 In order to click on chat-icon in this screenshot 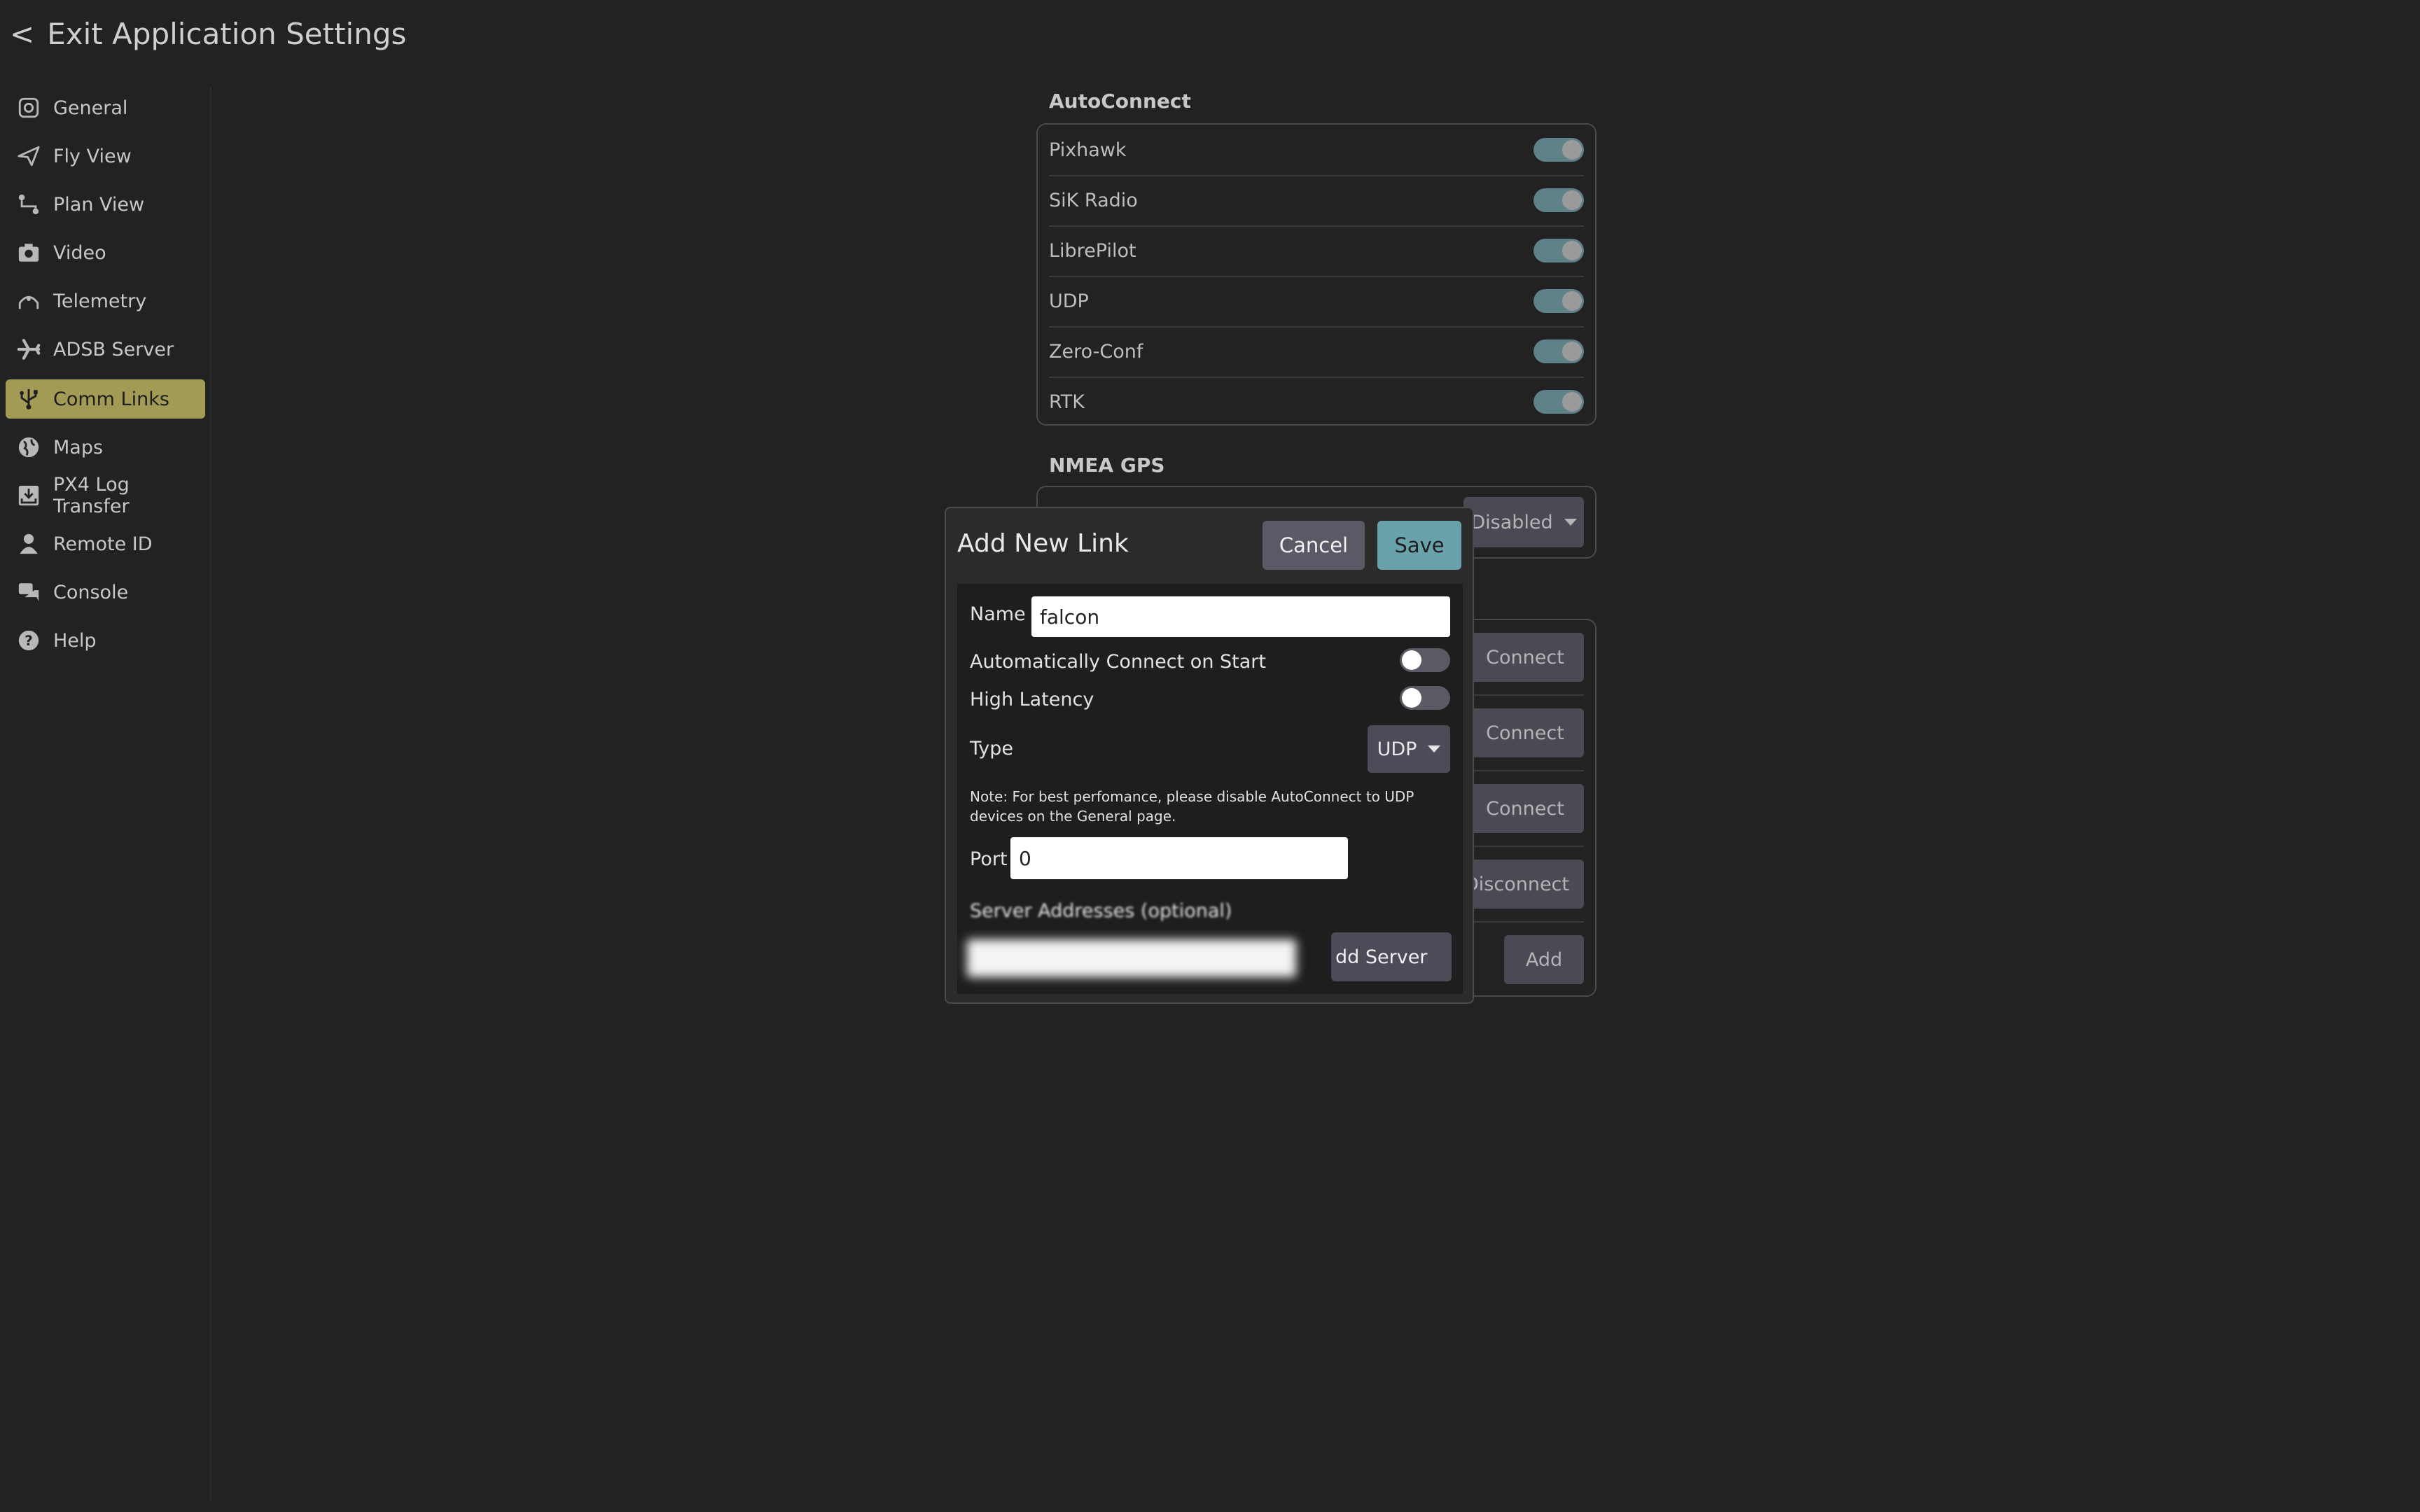, I will do `click(29, 592)`.